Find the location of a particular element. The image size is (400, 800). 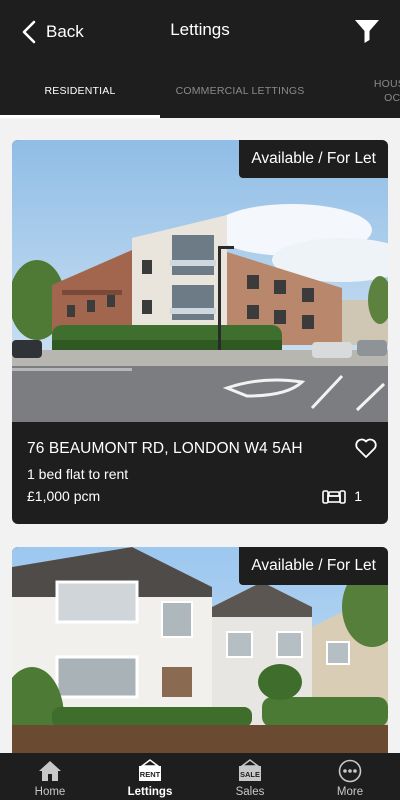

bedroom-count: 1 is located at coordinates (342, 496).